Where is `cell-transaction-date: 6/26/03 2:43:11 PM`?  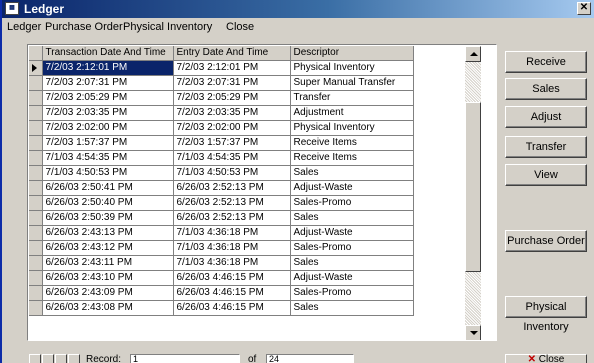
cell-transaction-date: 6/26/03 2:43:11 PM is located at coordinates (108, 263).